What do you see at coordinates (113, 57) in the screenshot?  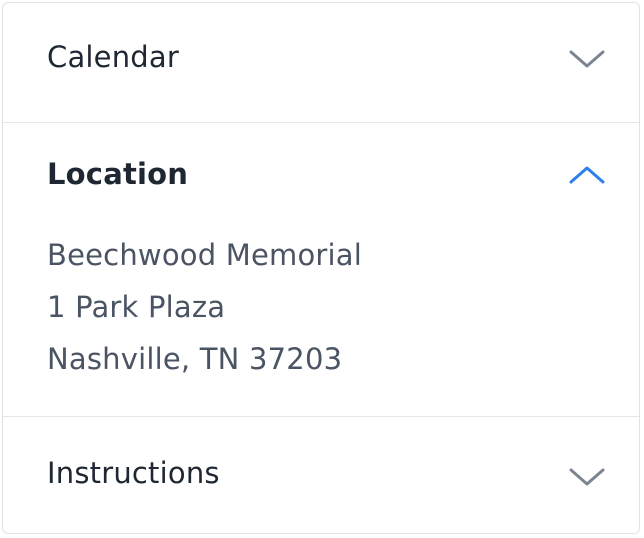 I see `calendar-title: Calendar` at bounding box center [113, 57].